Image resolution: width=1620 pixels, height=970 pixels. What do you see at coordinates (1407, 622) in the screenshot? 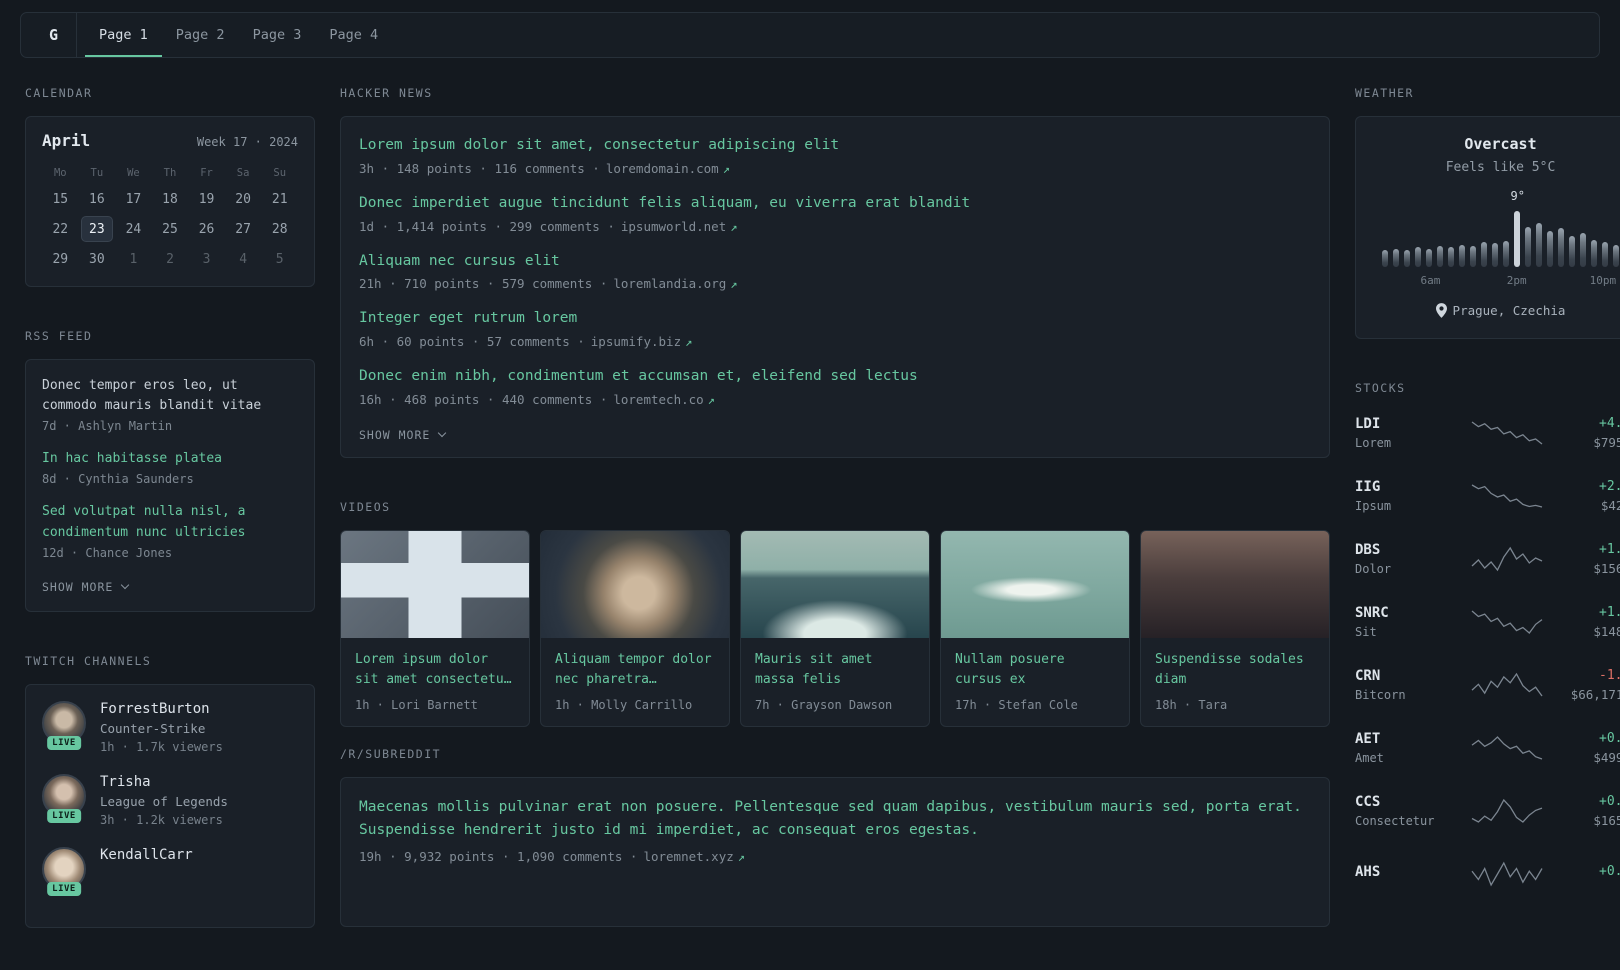
I see `stock-id: SNRC Sit` at bounding box center [1407, 622].